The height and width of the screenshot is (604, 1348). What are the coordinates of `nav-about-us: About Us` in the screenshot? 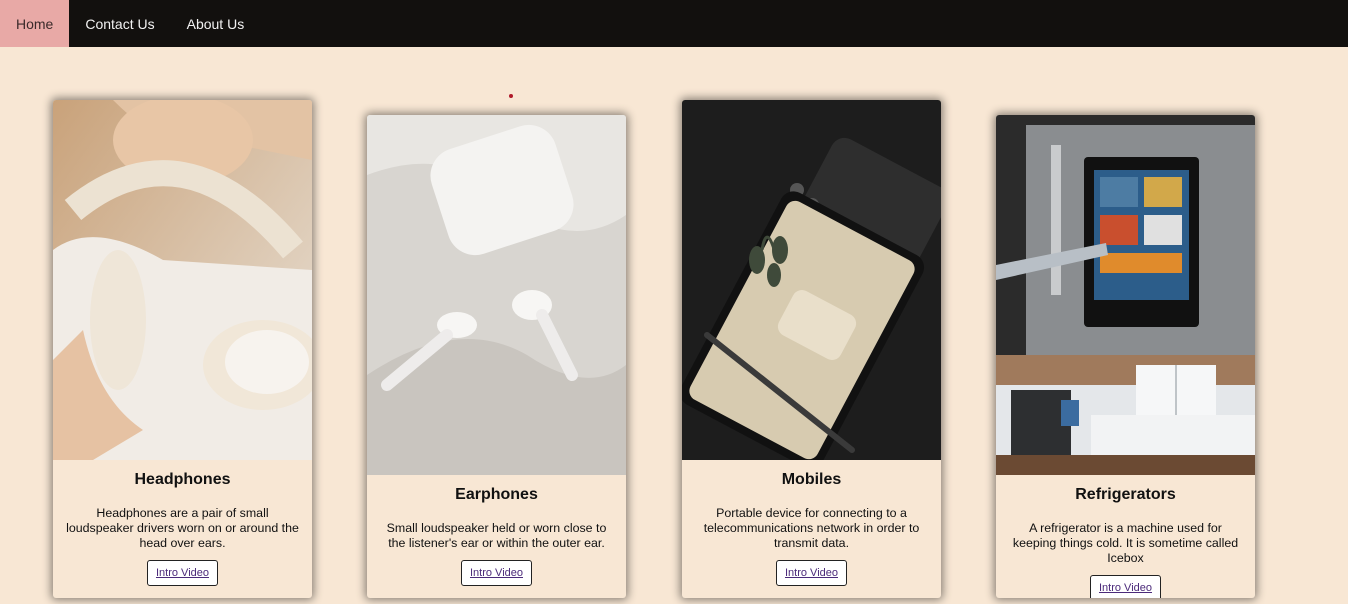 It's located at (216, 23).